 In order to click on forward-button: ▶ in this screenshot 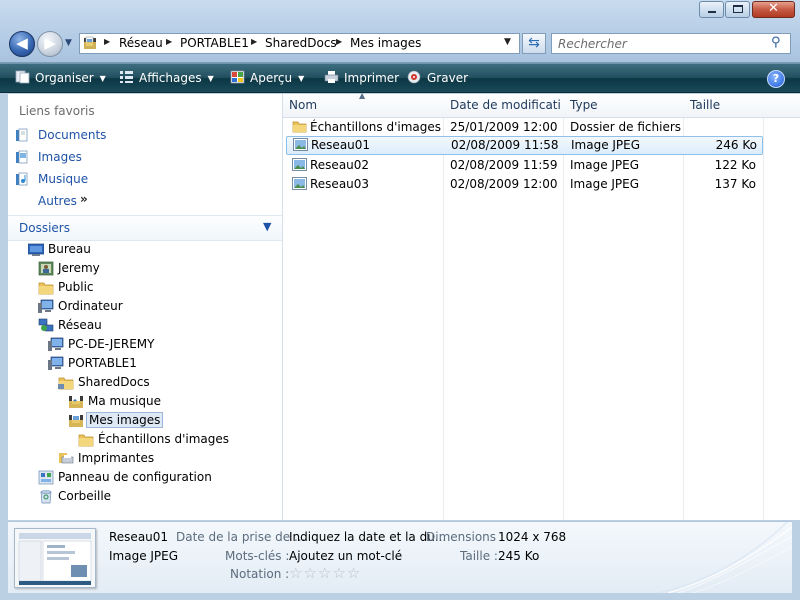, I will do `click(50, 44)`.